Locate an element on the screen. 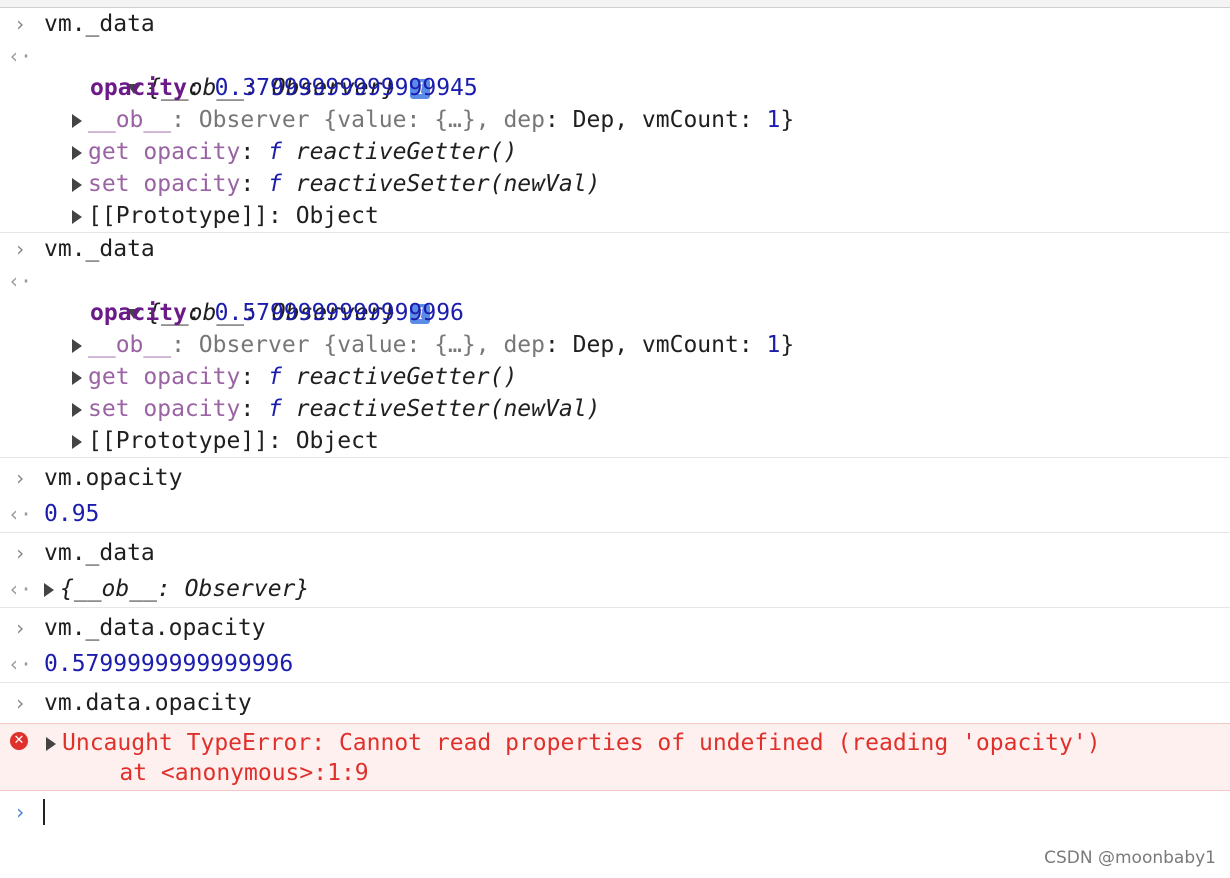 The height and width of the screenshot is (878, 1230). watermark: CSDN @moonbaby1 is located at coordinates (1130, 858).